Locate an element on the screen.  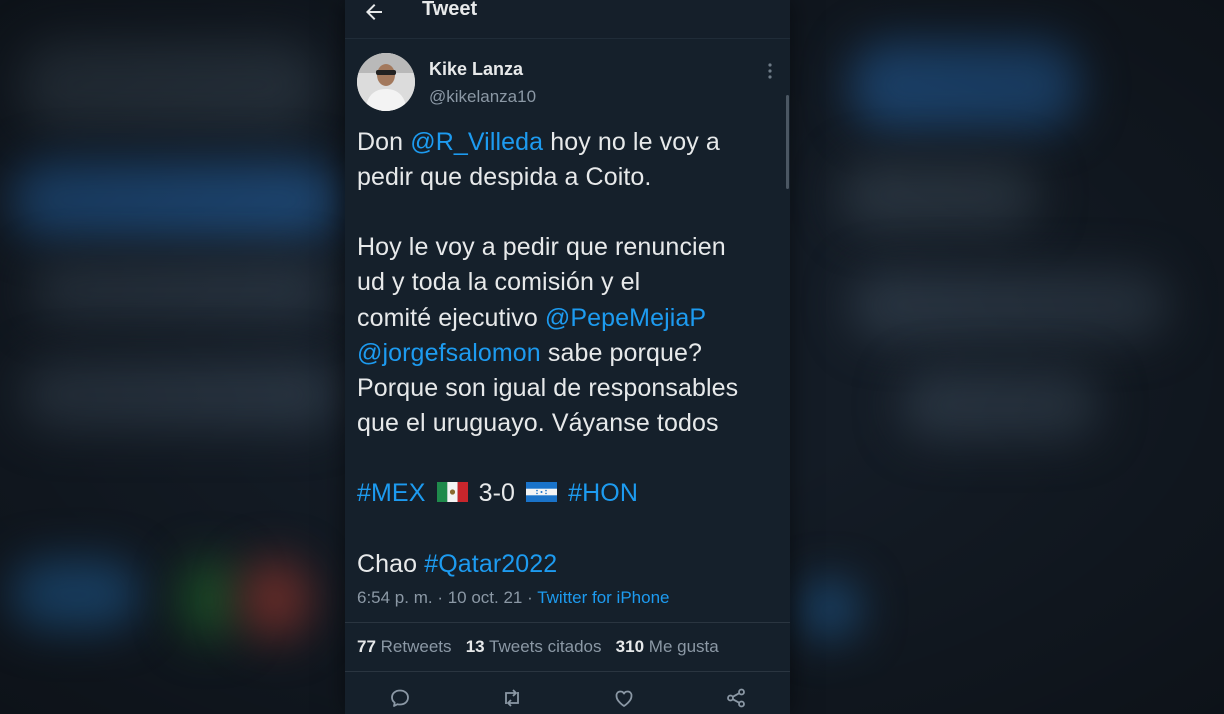
quotes-count: 13 is located at coordinates (475, 646).